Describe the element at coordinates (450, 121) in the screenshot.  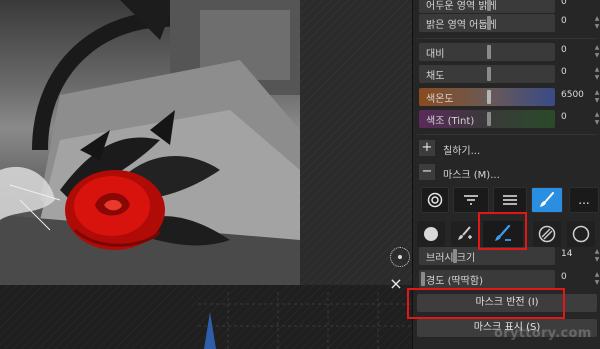
I see `slider-label: 색조 (Tint)` at that location.